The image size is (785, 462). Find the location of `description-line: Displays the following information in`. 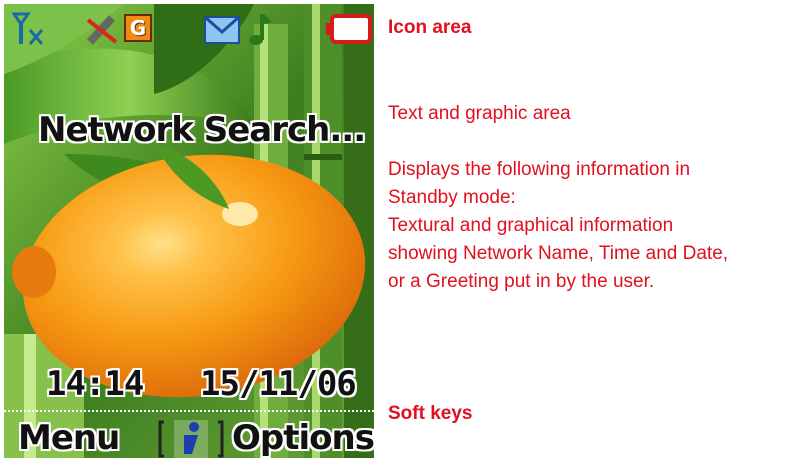

description-line: Displays the following information in is located at coordinates (539, 169).